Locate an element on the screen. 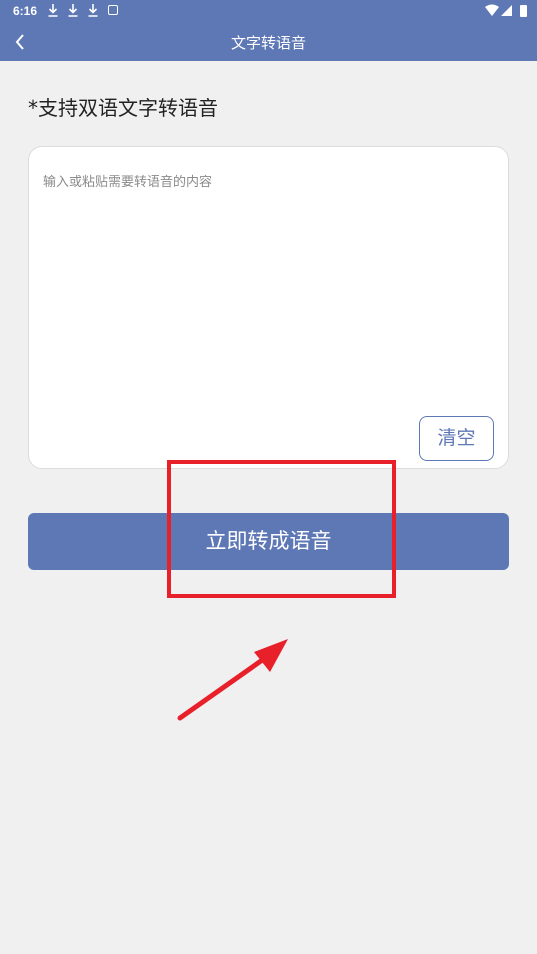  status-time: 6:16 is located at coordinates (25, 11).